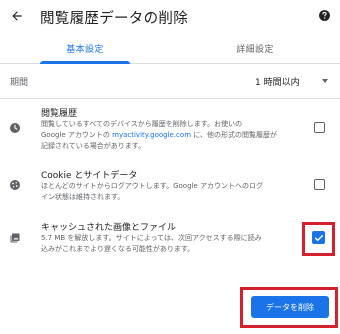 Image resolution: width=340 pixels, height=334 pixels. Describe the element at coordinates (319, 127) in the screenshot. I see `browsing-history-checkbox` at that location.